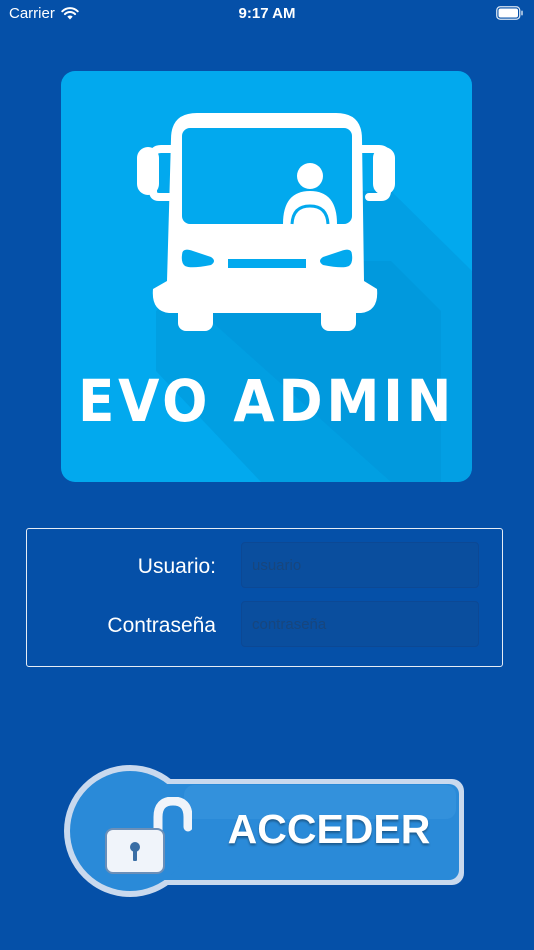  Describe the element at coordinates (161, 625) in the screenshot. I see `password-label: Contraseña` at that location.